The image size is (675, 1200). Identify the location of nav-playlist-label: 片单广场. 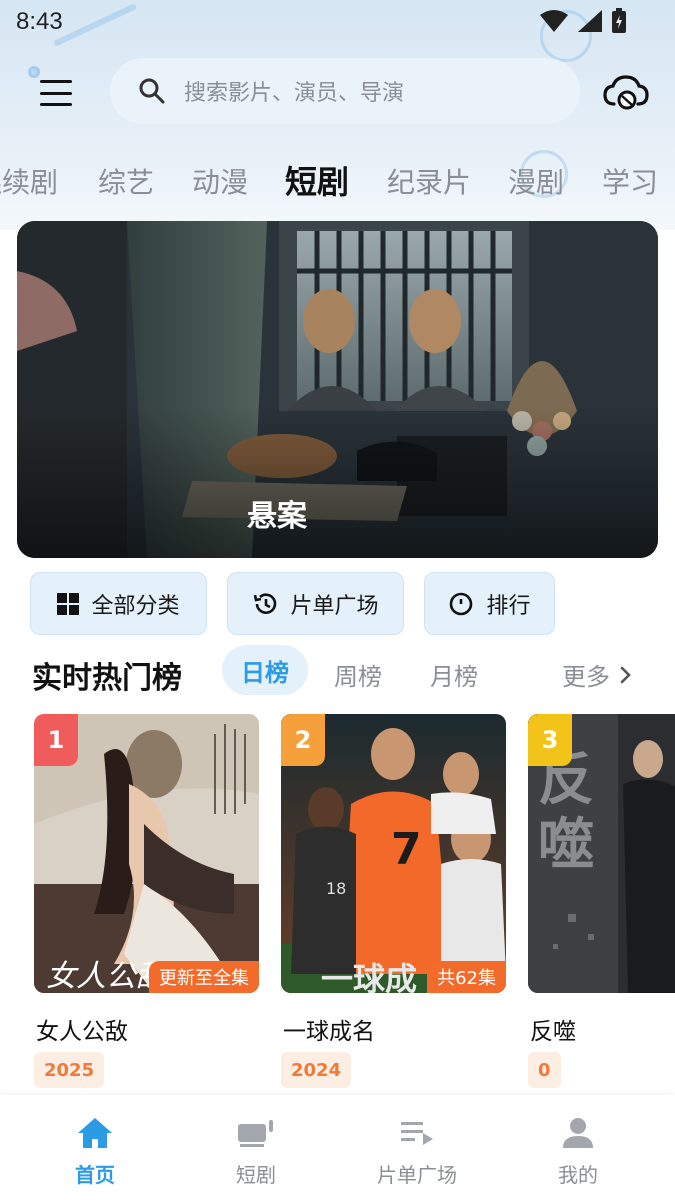
(417, 1175).